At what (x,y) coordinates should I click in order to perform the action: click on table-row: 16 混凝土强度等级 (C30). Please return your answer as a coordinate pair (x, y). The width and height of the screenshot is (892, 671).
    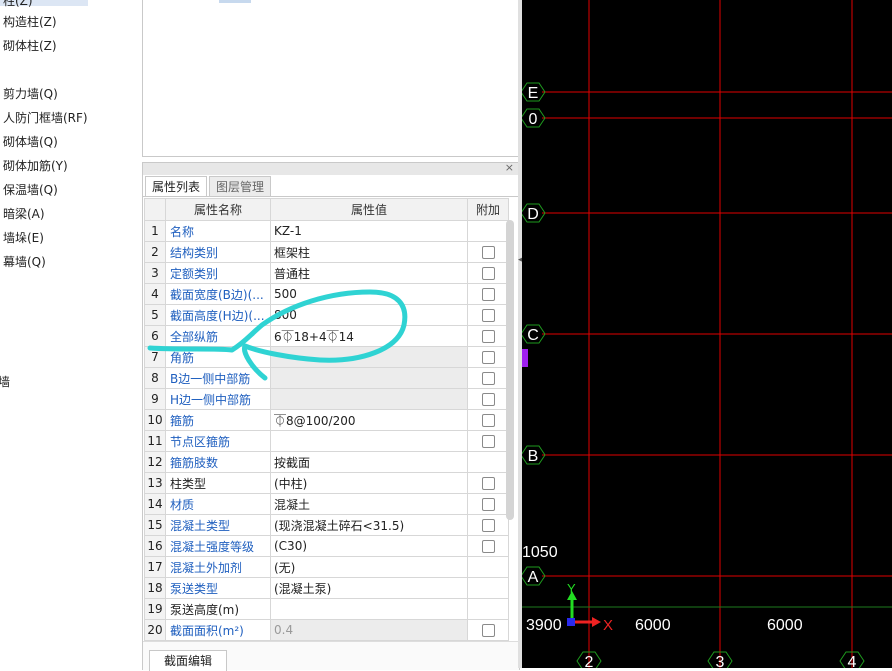
    Looking at the image, I should click on (326, 546).